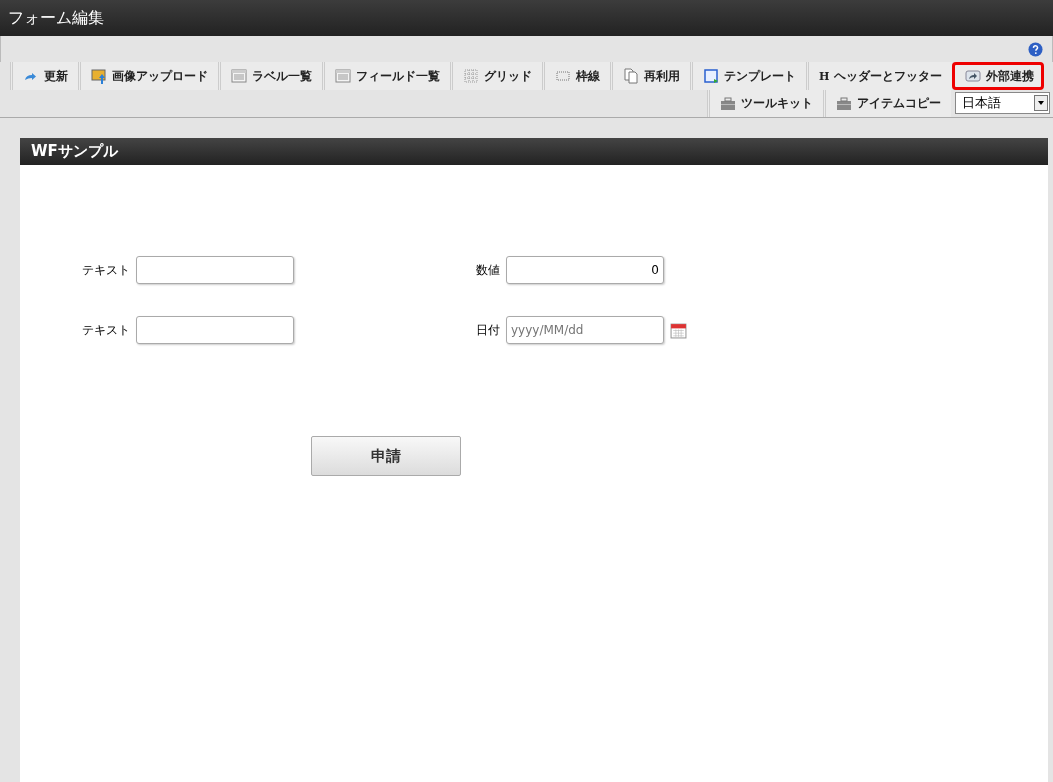 The height and width of the screenshot is (782, 1053). I want to click on image-upload-icon, so click(99, 76).